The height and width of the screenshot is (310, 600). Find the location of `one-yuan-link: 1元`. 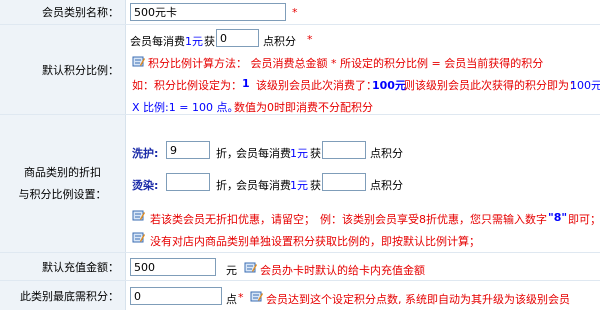

one-yuan-link: 1元 is located at coordinates (194, 41).